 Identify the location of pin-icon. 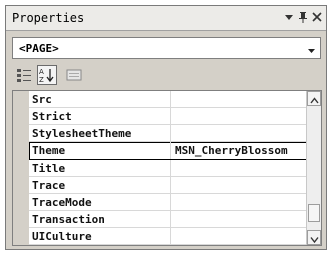
(303, 17).